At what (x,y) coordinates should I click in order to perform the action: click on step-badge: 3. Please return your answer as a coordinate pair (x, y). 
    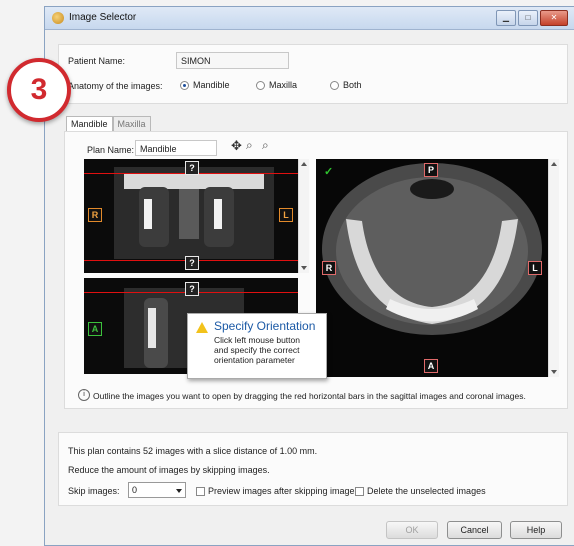
    Looking at the image, I should click on (39, 90).